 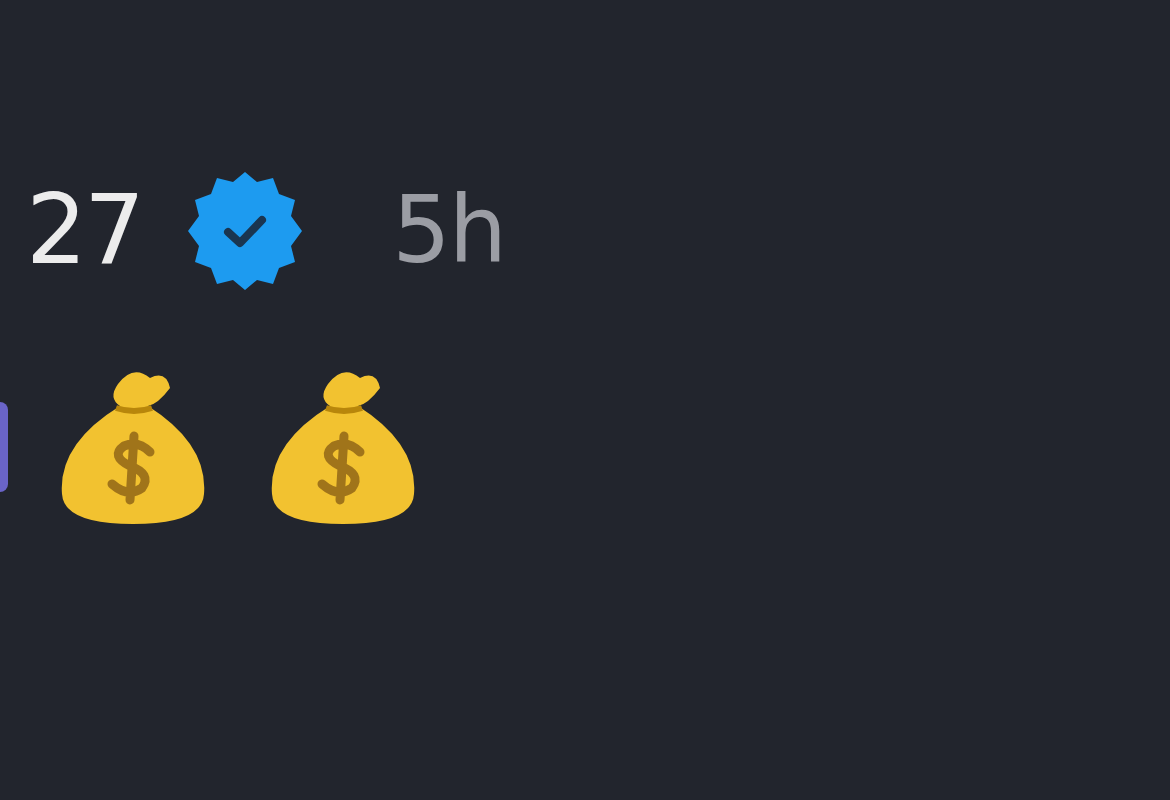 What do you see at coordinates (84, 231) in the screenshot?
I see `username: 27` at bounding box center [84, 231].